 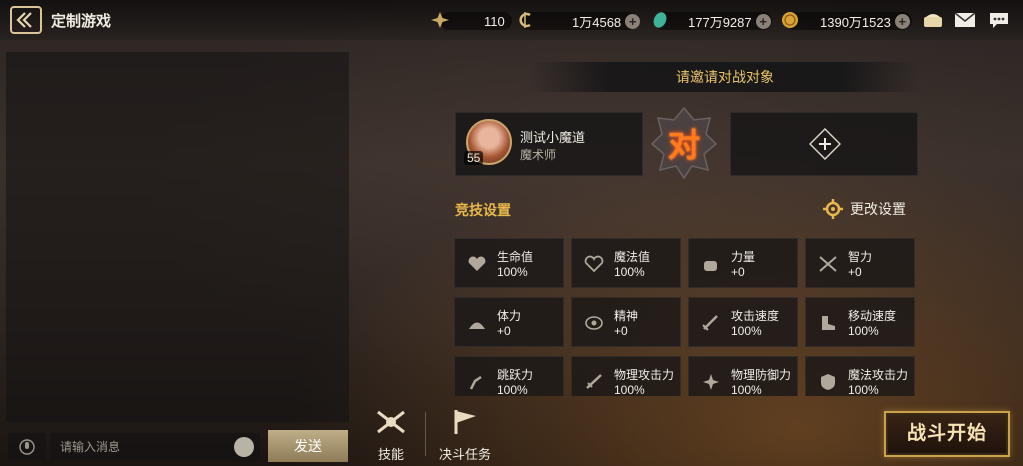 I want to click on stat-cell-move-speed: 移动速度 100%, so click(x=860, y=322).